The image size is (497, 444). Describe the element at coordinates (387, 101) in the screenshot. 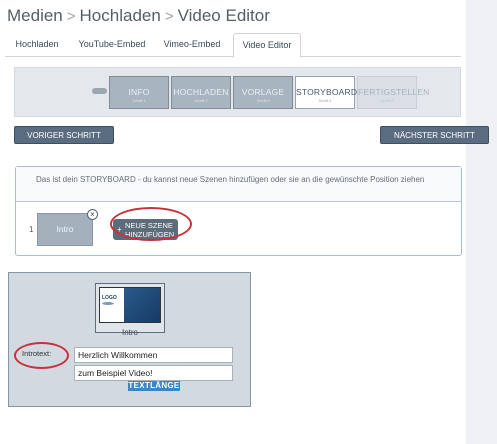

I see `step-sublabel: Schritt 5` at that location.